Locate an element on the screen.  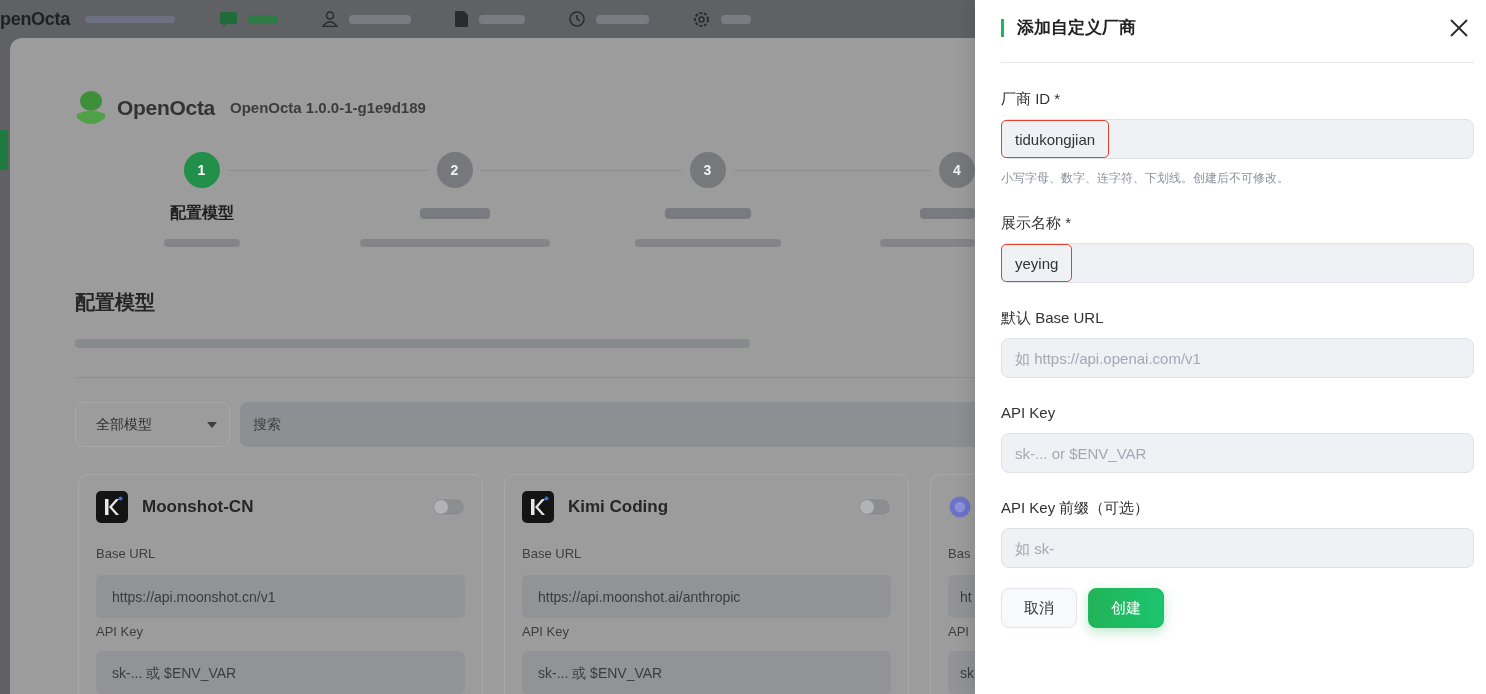
document-icon is located at coordinates (461, 19).